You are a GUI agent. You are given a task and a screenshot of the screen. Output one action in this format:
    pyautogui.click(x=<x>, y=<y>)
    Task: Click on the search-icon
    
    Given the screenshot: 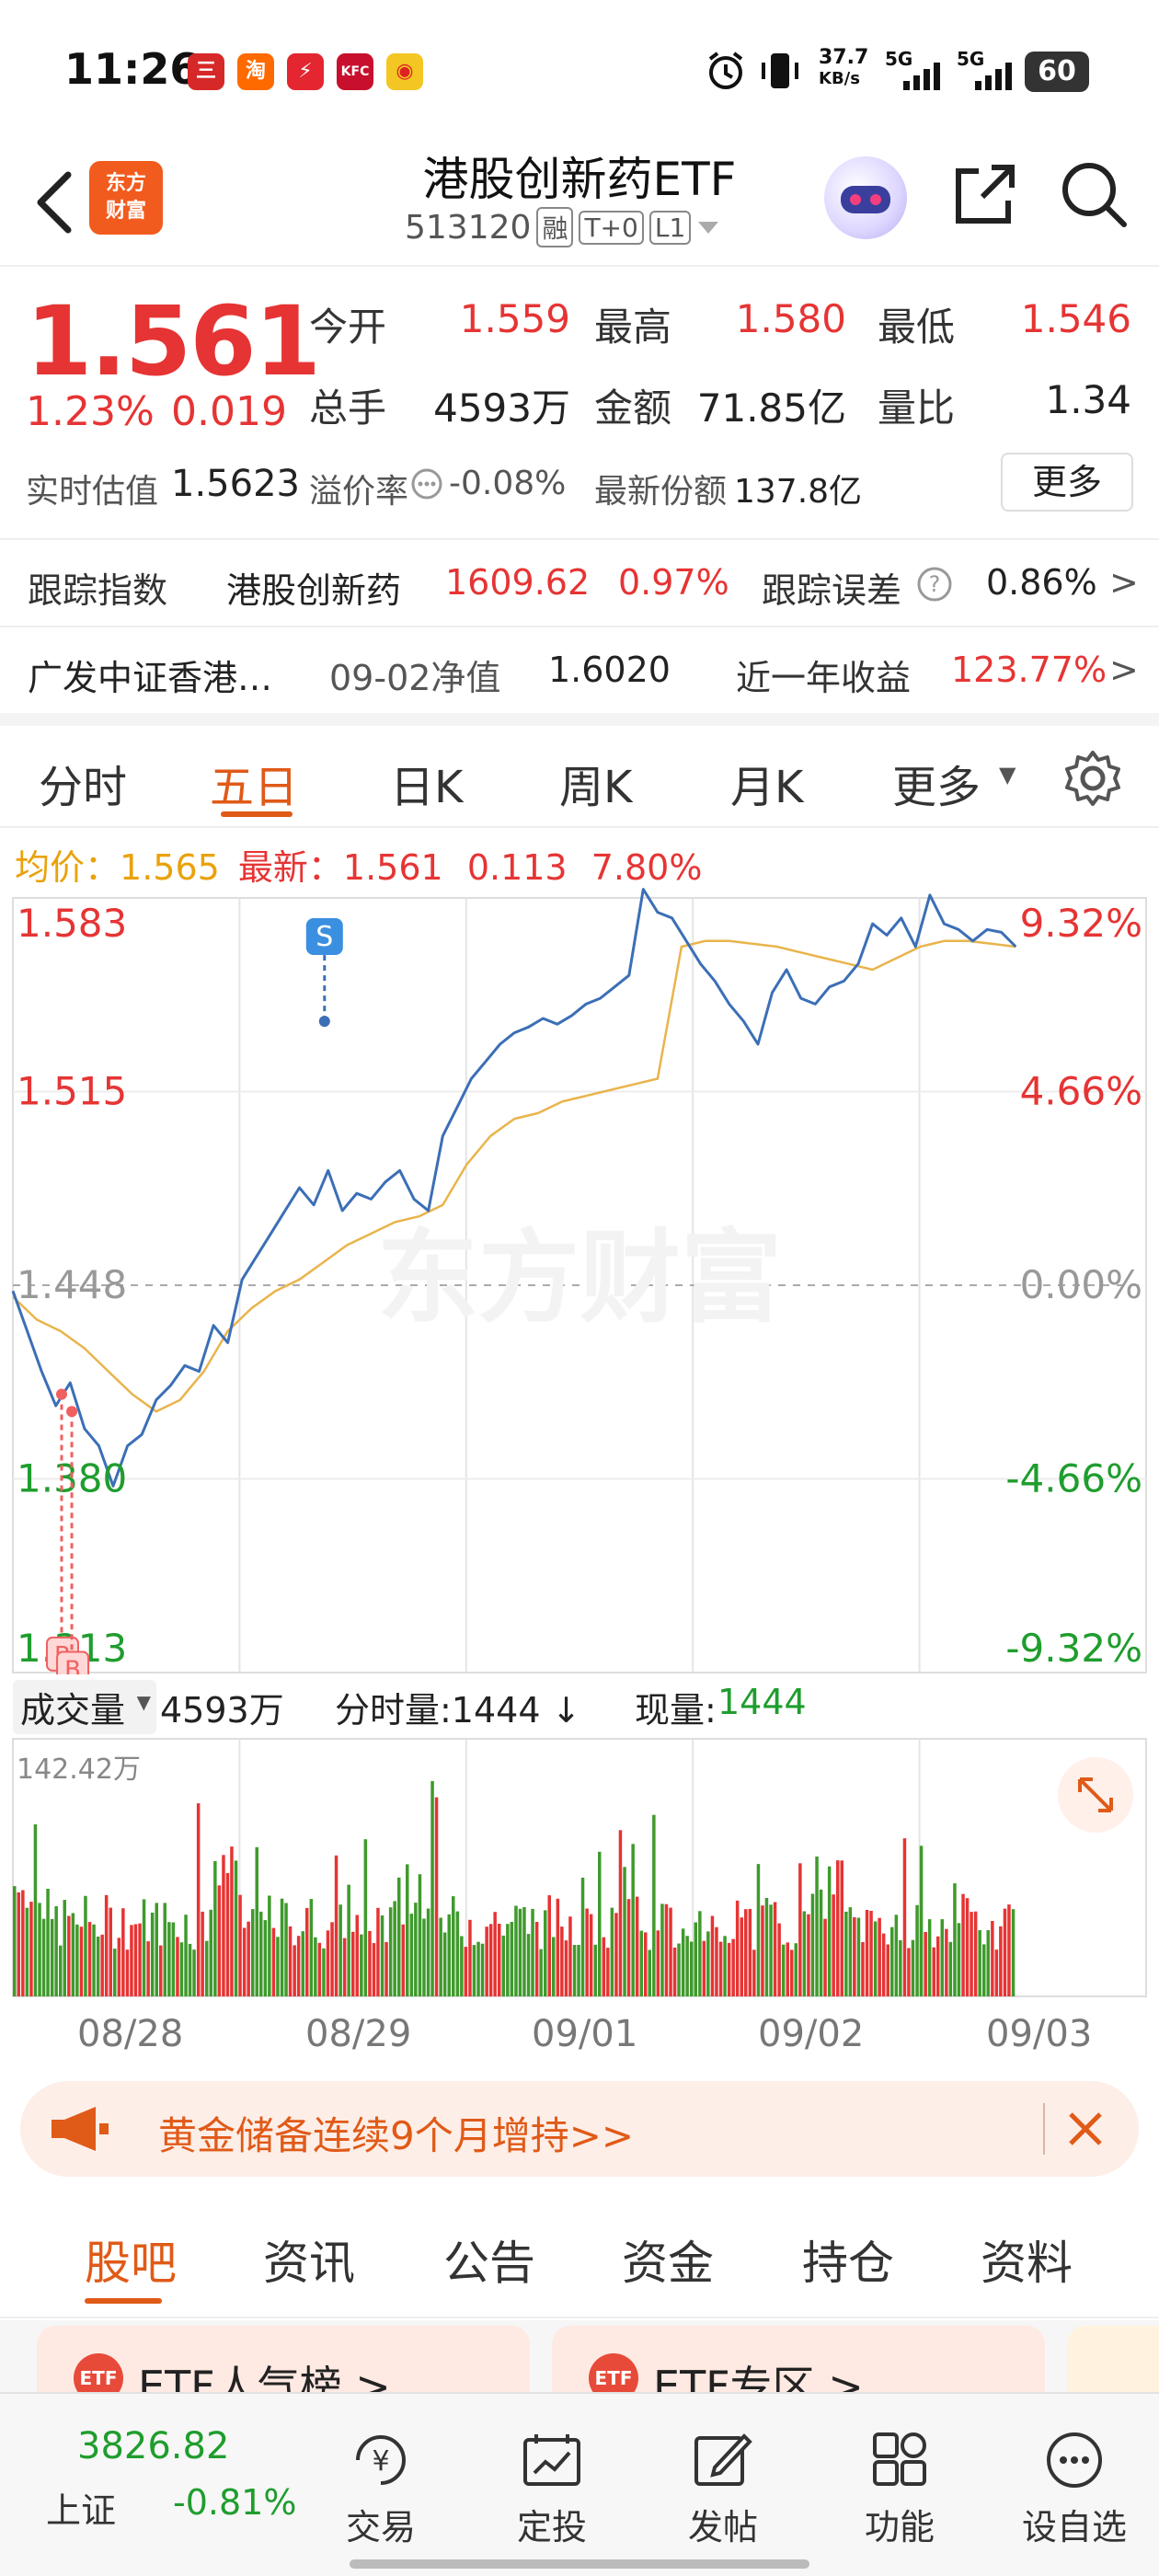 What is the action you would take?
    pyautogui.click(x=1094, y=195)
    